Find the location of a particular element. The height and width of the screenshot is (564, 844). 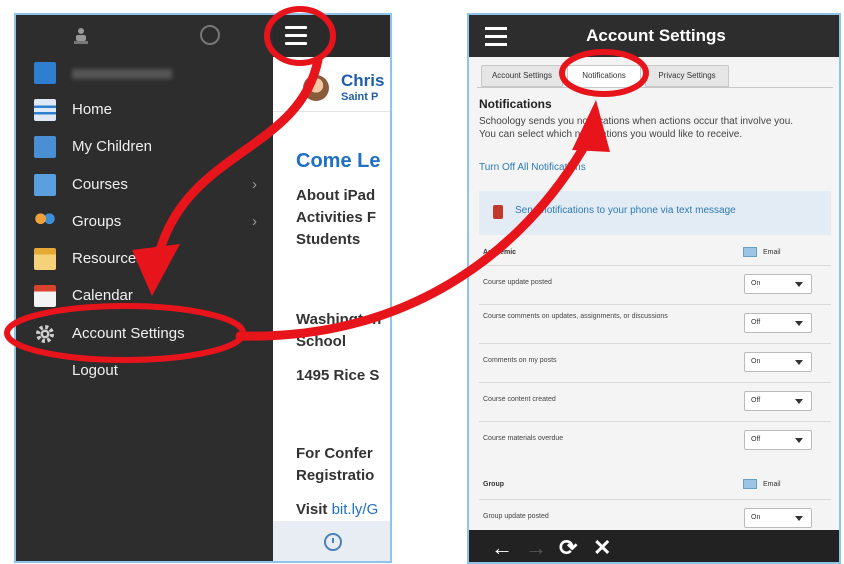

section-label: Academic is located at coordinates (500, 252).